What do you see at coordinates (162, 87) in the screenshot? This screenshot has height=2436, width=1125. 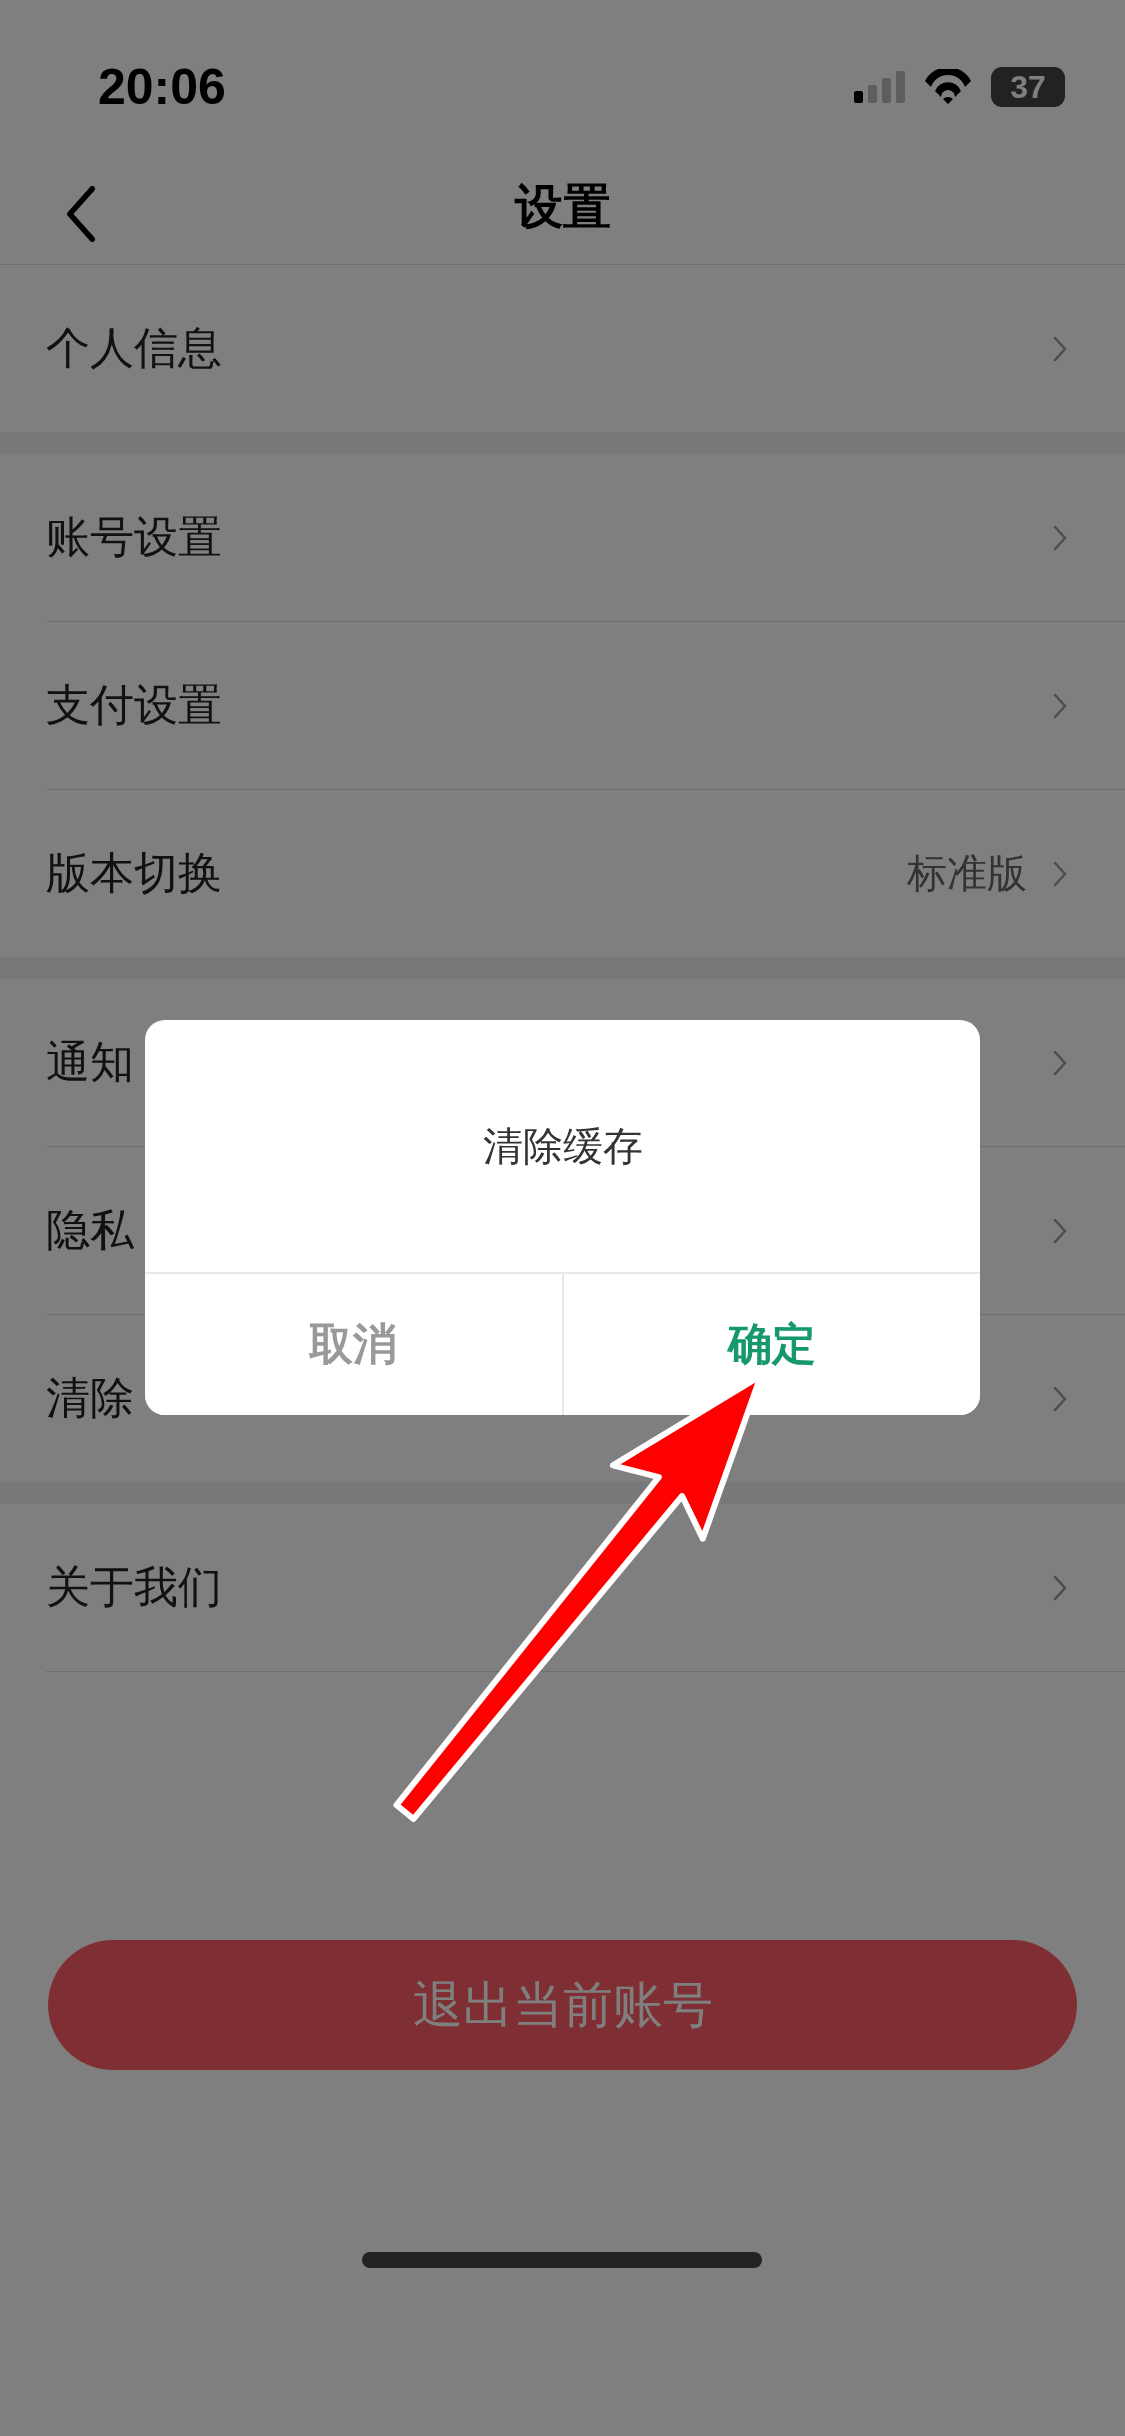 I see `status-time: 20:06` at bounding box center [162, 87].